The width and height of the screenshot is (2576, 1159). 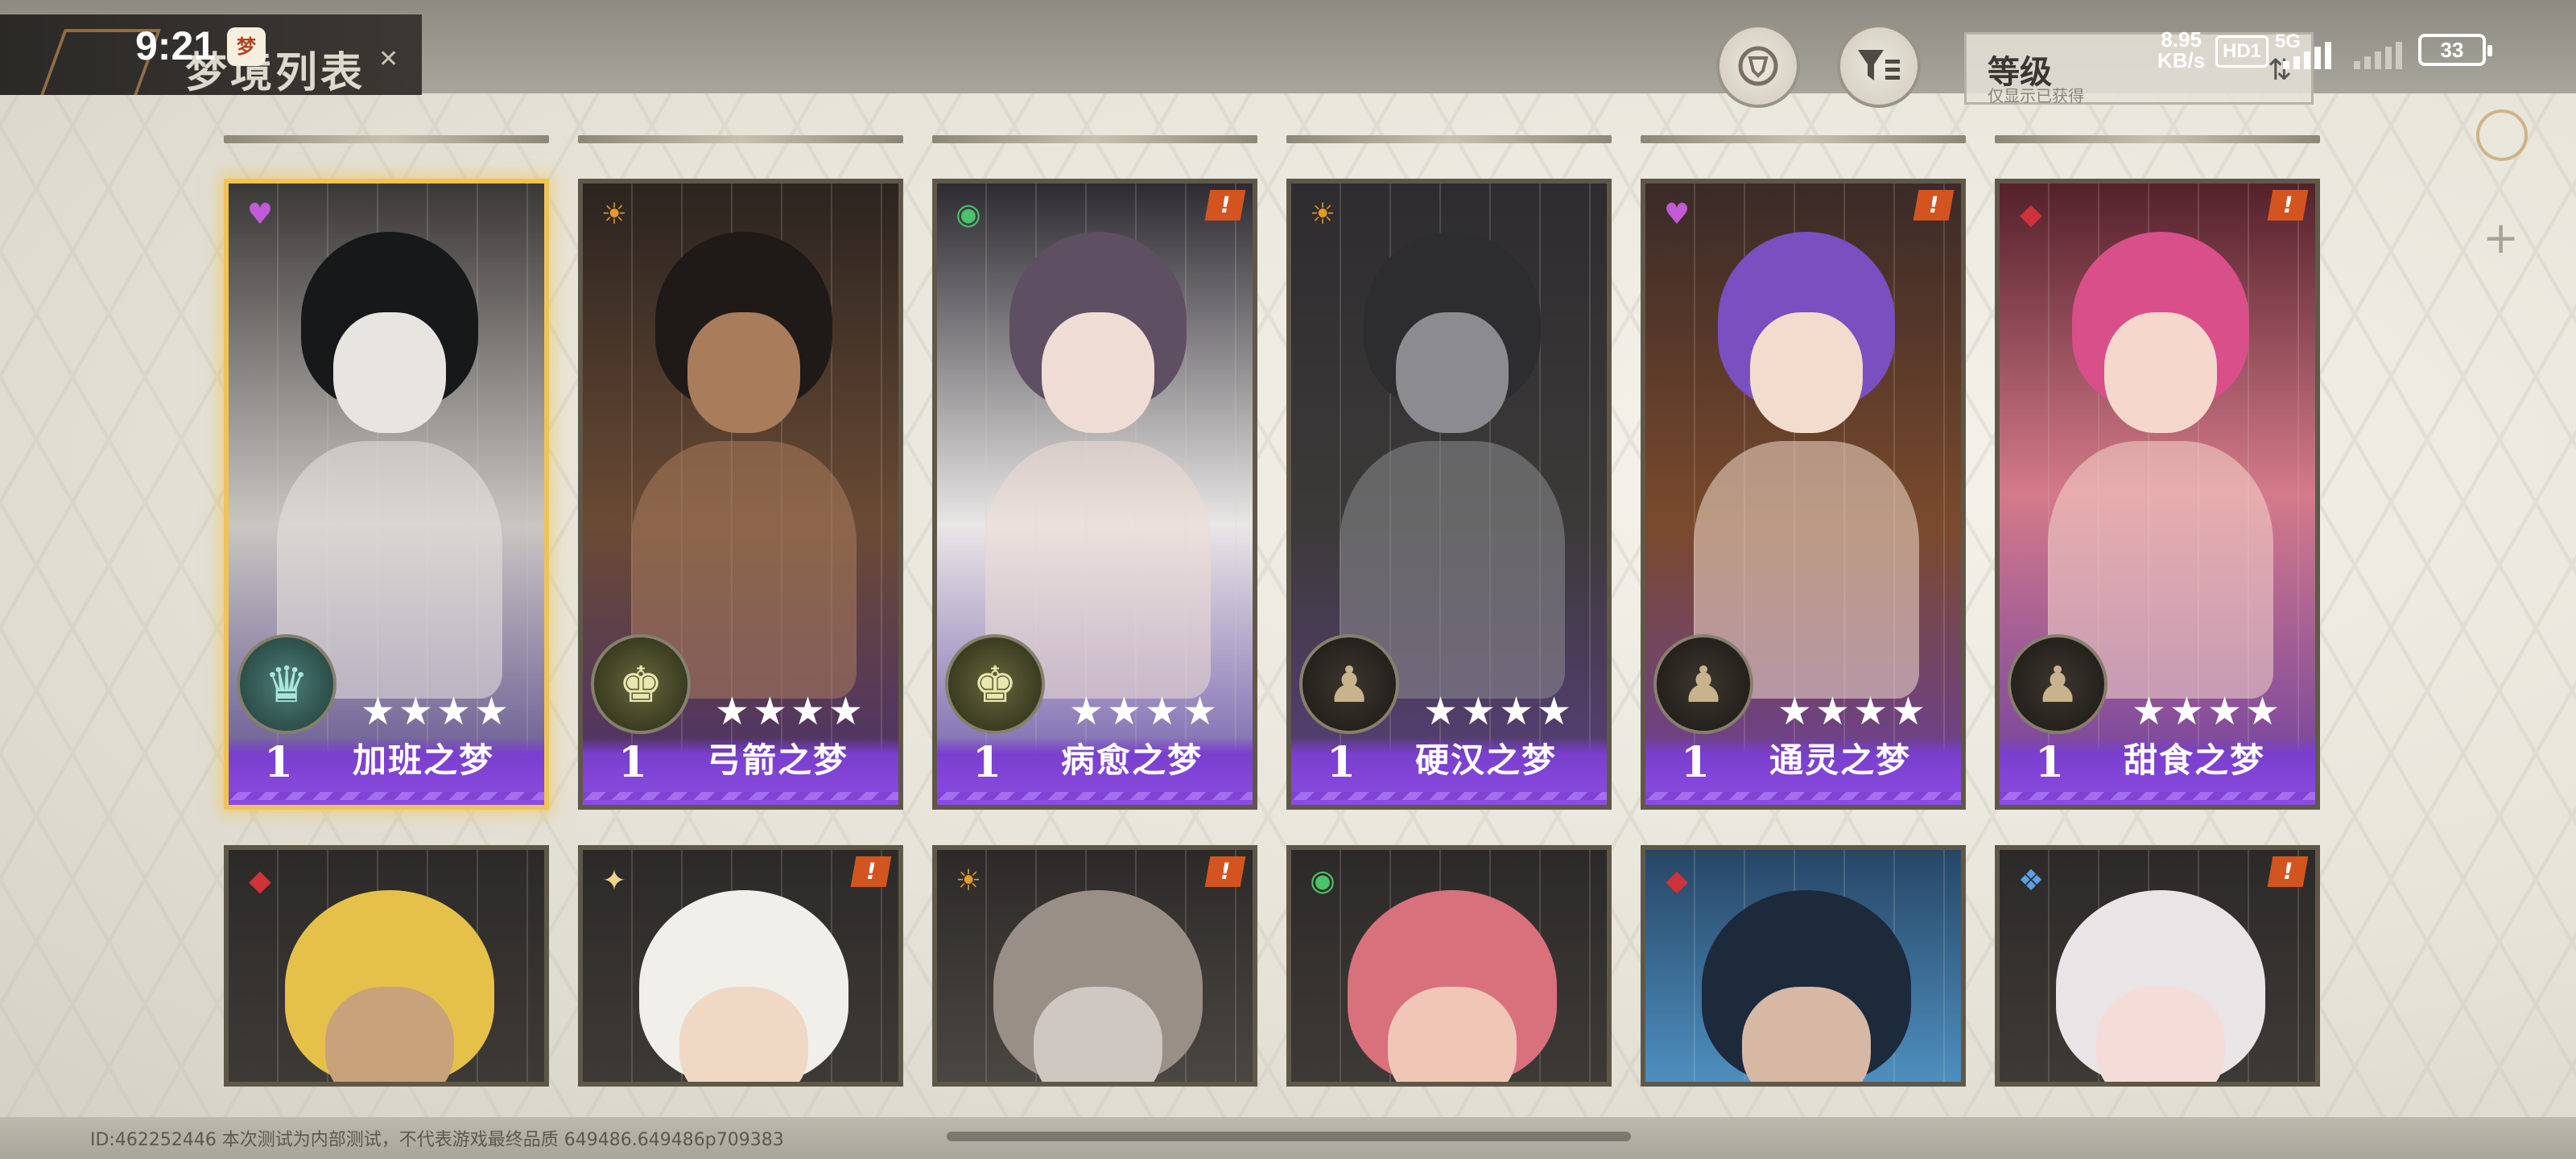 I want to click on hd-badge: HD1, so click(x=2242, y=51).